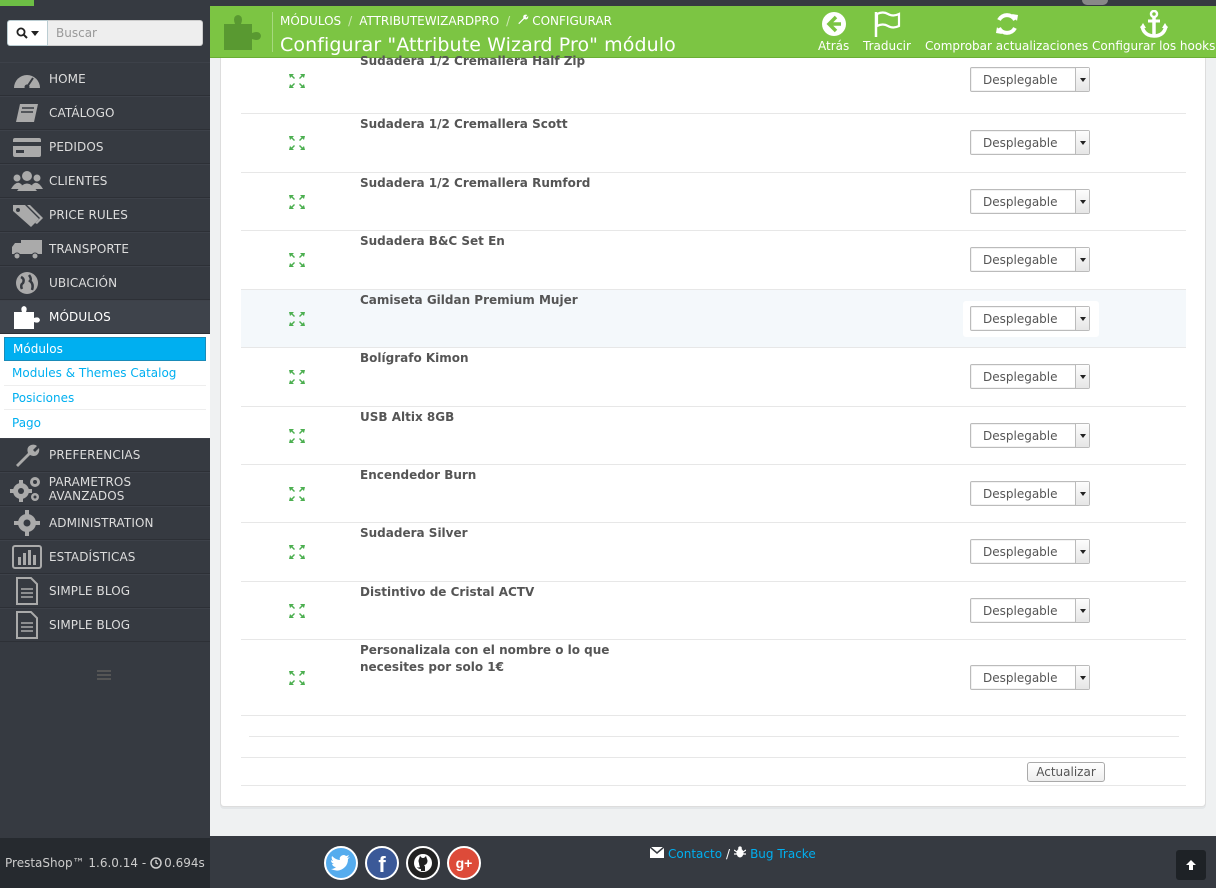  Describe the element at coordinates (1066, 772) in the screenshot. I see `update-button: Actualizar` at that location.